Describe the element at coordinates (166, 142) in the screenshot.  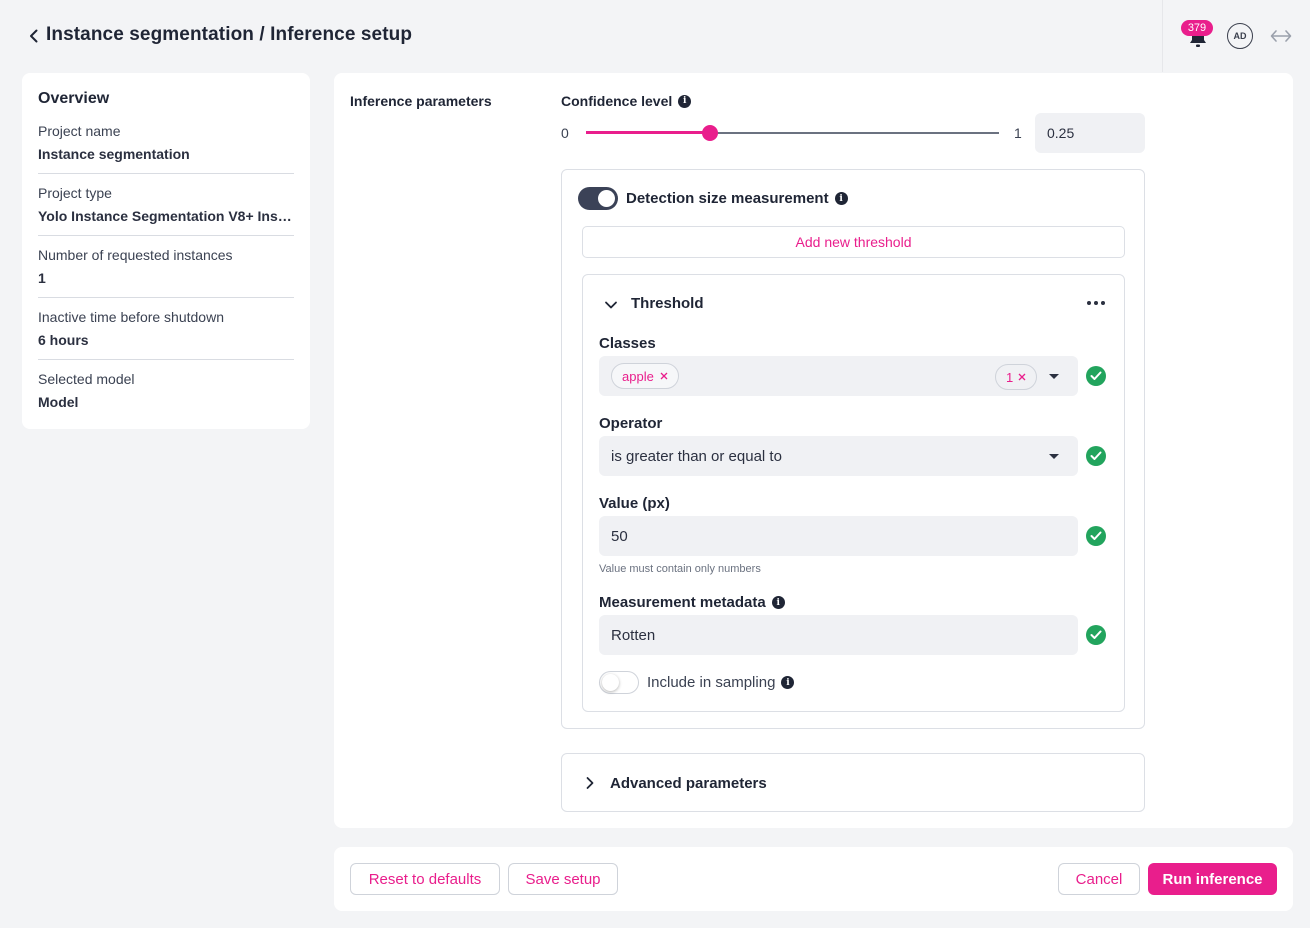
I see `overview-item-project-name: Project name Instance segmentation` at that location.